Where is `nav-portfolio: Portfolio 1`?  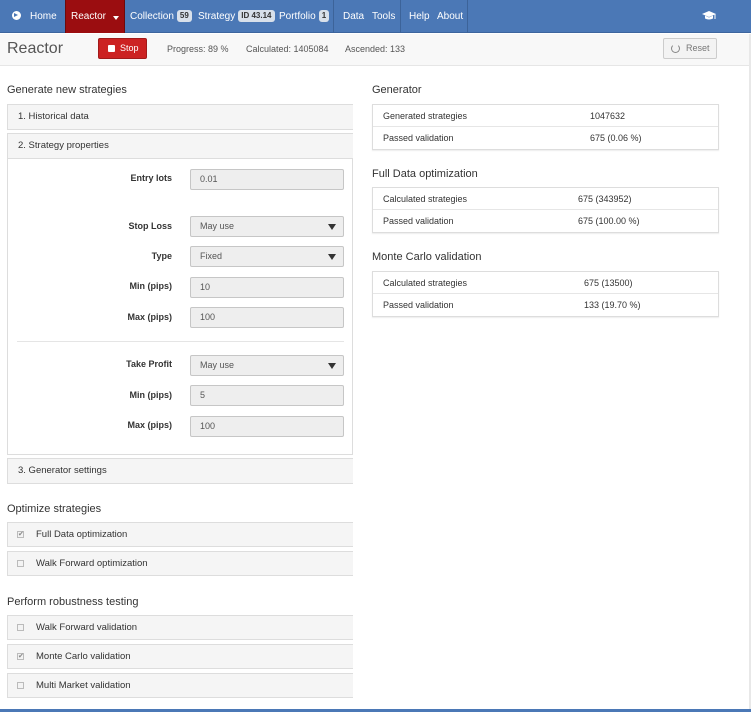 nav-portfolio: Portfolio 1 is located at coordinates (304, 16).